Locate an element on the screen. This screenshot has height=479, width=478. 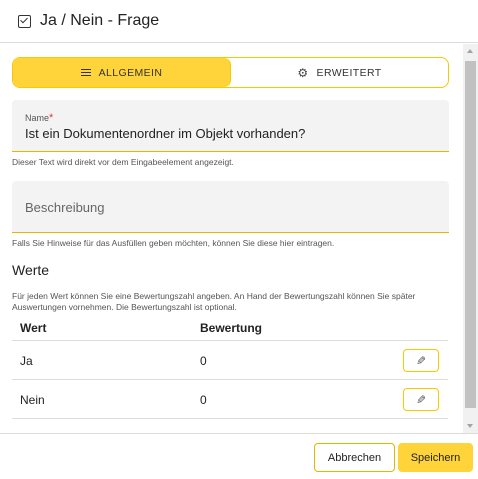
table-row: Nein 0 ✎ is located at coordinates (230, 399).